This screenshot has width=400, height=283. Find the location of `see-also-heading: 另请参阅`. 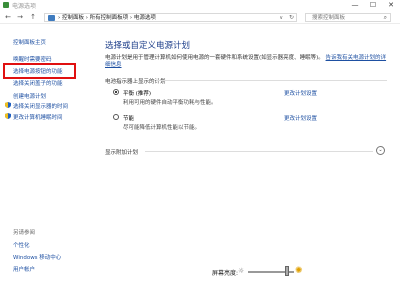

see-also-heading: 另请参阅 is located at coordinates (24, 233).